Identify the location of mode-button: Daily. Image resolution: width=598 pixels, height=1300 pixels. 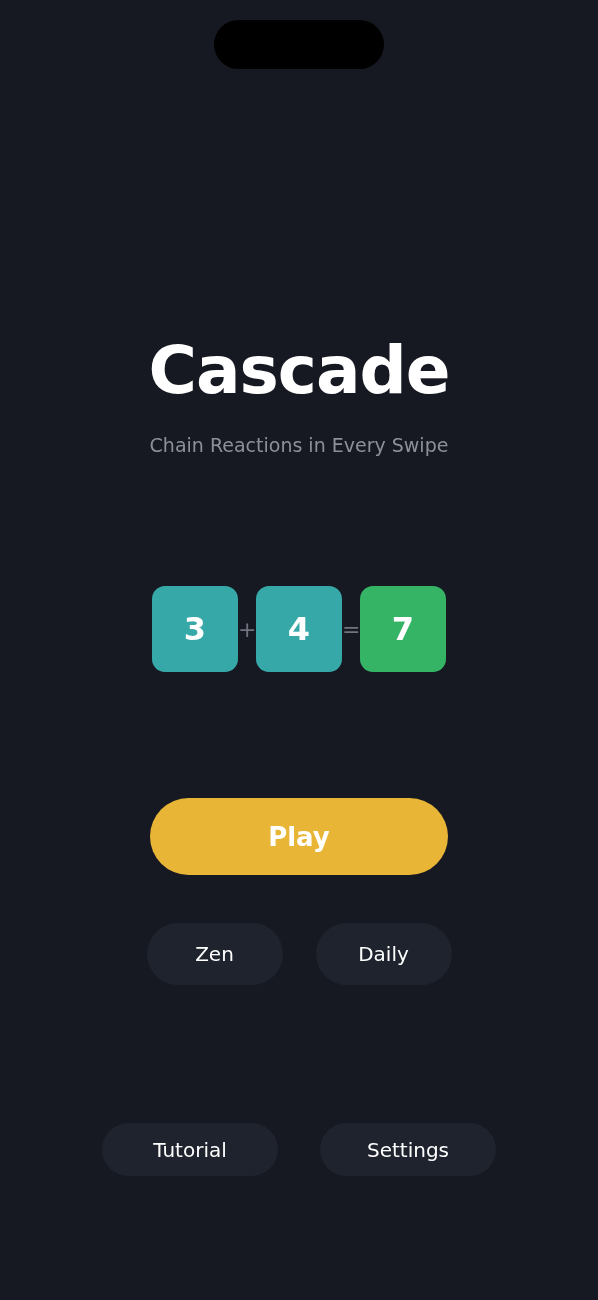
(383, 954).